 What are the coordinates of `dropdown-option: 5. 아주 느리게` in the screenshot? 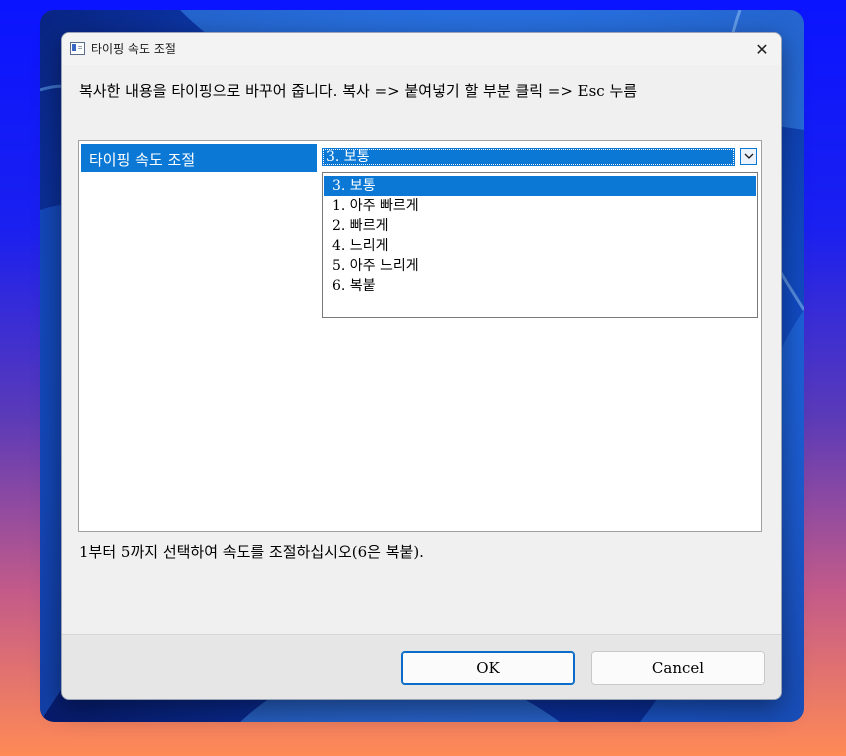 It's located at (540, 266).